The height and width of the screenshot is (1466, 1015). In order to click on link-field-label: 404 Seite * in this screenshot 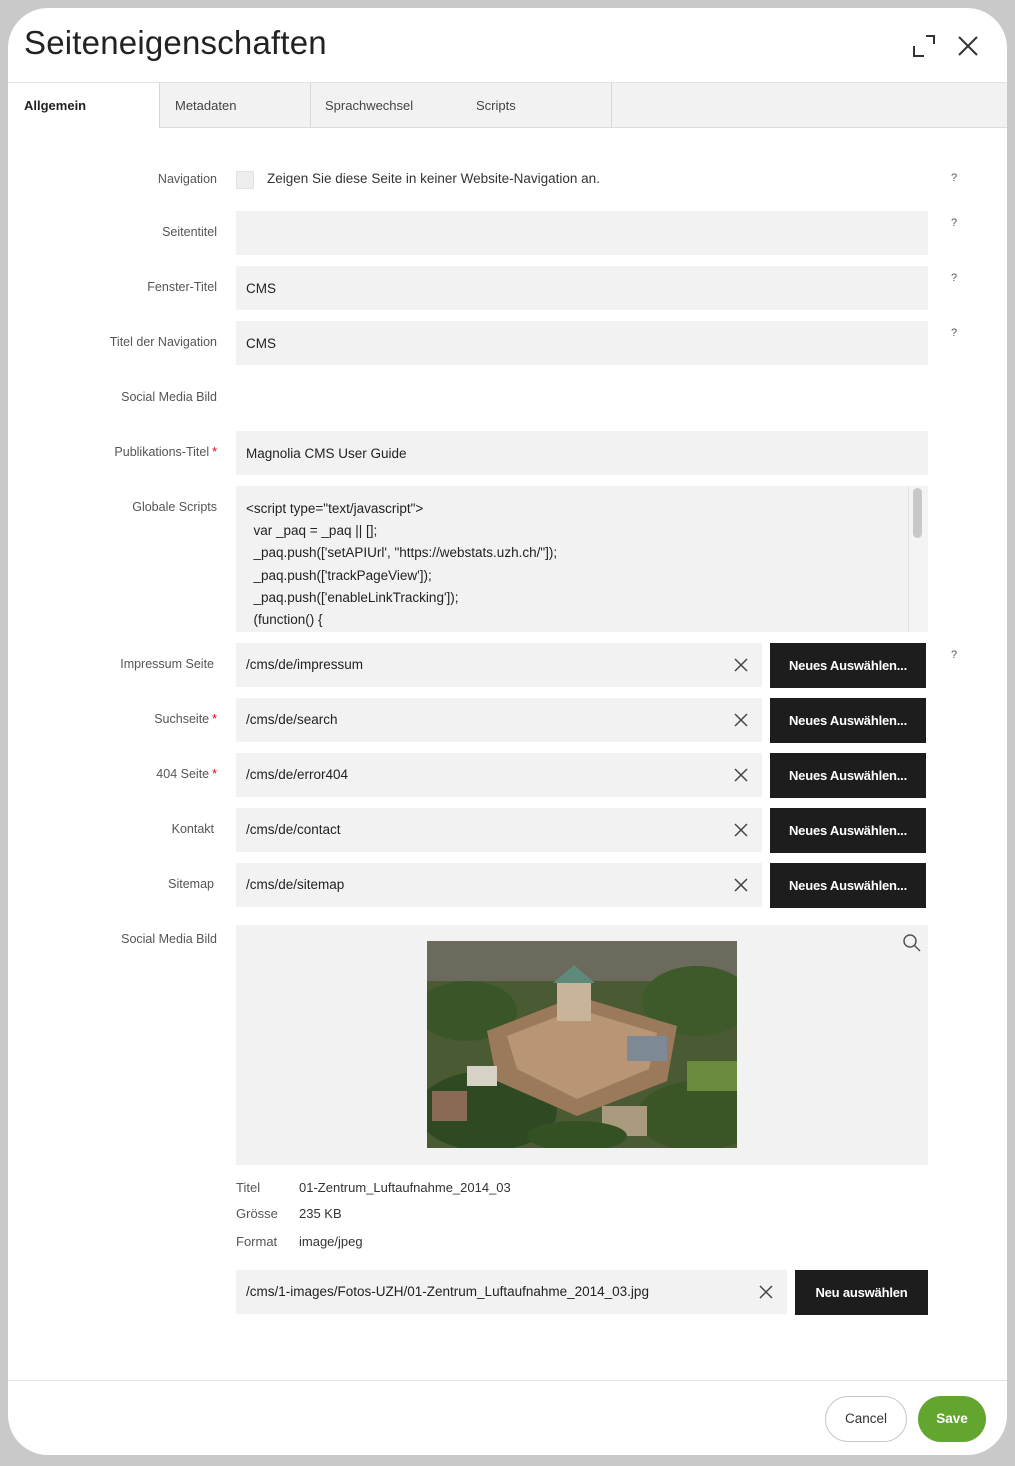, I will do `click(186, 774)`.